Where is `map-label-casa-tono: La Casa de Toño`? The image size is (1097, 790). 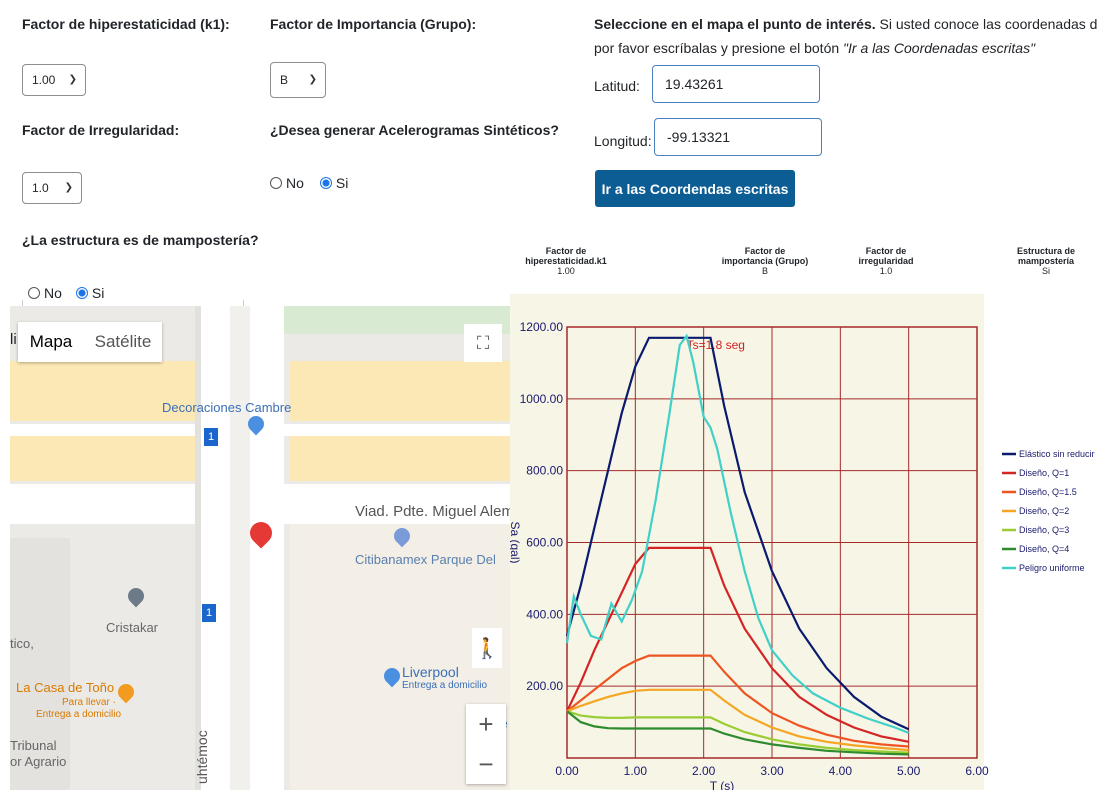 map-label-casa-tono: La Casa de Toño is located at coordinates (65, 687).